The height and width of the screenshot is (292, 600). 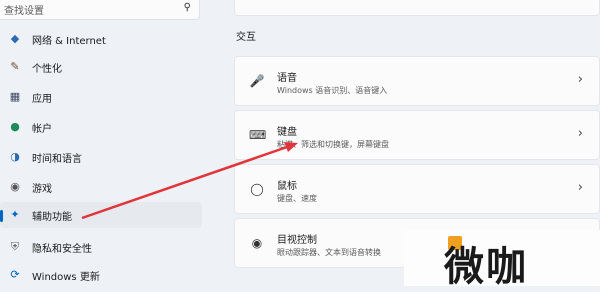 I want to click on sidebar-item-time-language: ◑ 时间和语言, so click(x=101, y=157).